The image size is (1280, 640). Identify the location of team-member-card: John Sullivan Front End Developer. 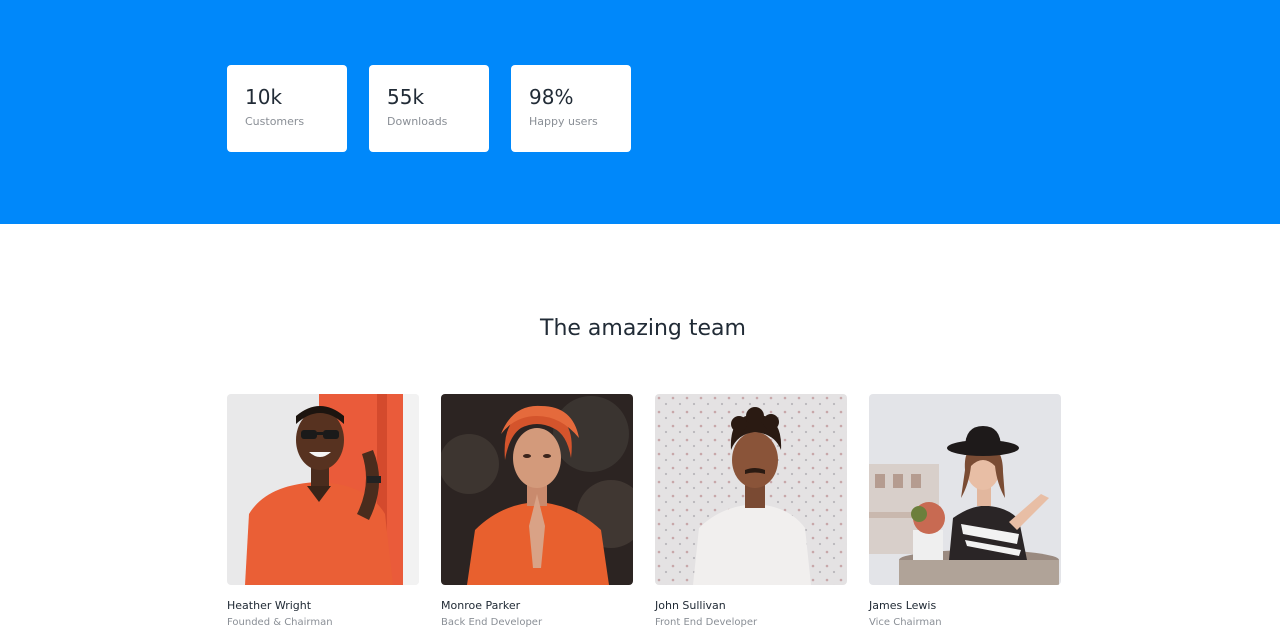
(751, 511).